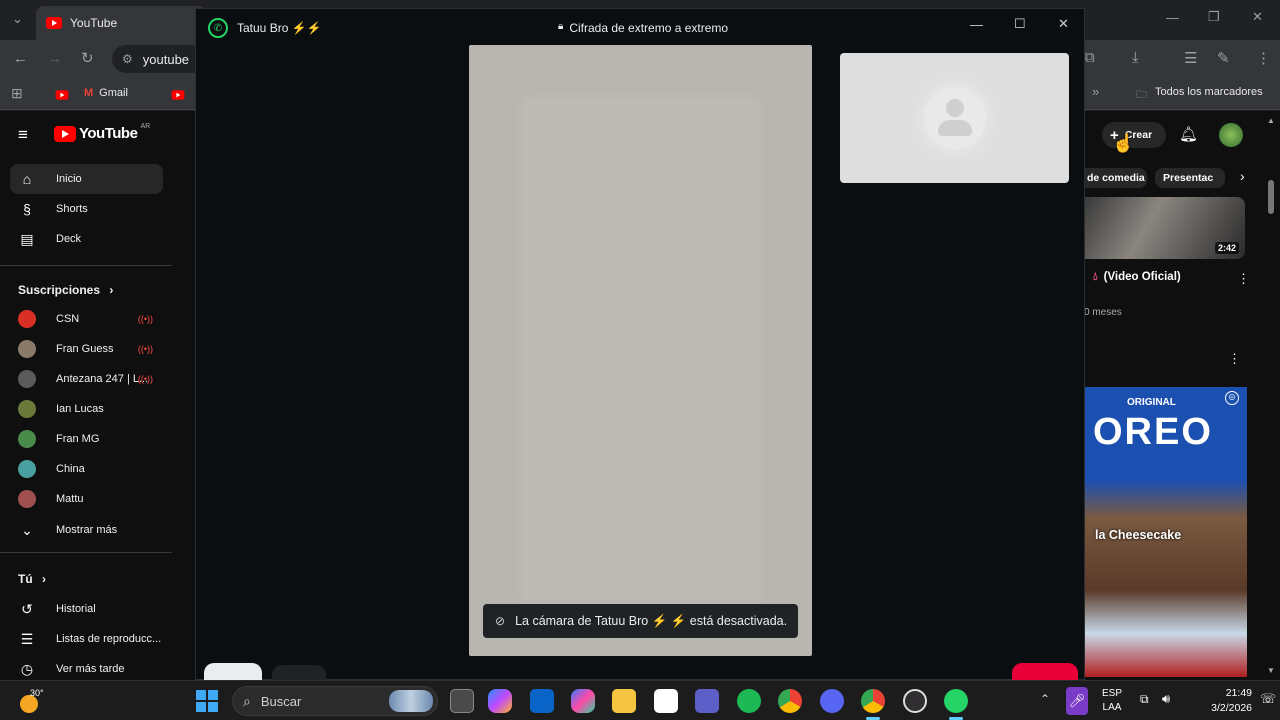  Describe the element at coordinates (462, 701) in the screenshot. I see `task-view-icon` at that location.